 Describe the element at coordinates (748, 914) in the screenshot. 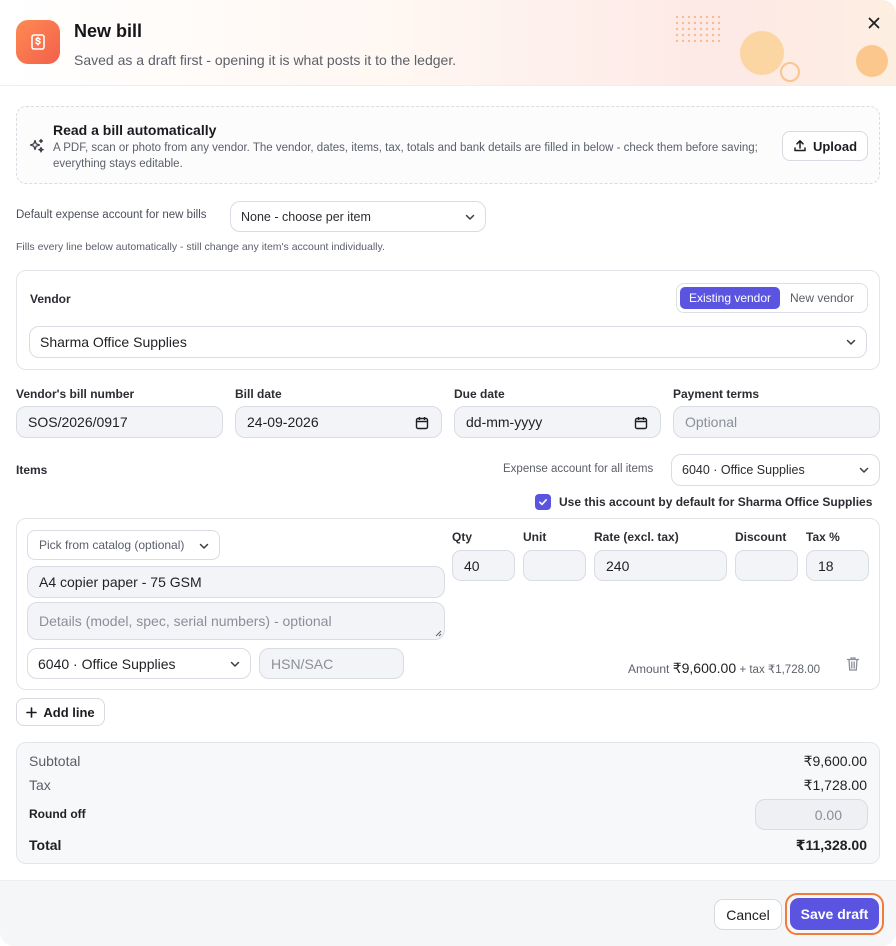

I see `cancel-button: Cancel` at that location.